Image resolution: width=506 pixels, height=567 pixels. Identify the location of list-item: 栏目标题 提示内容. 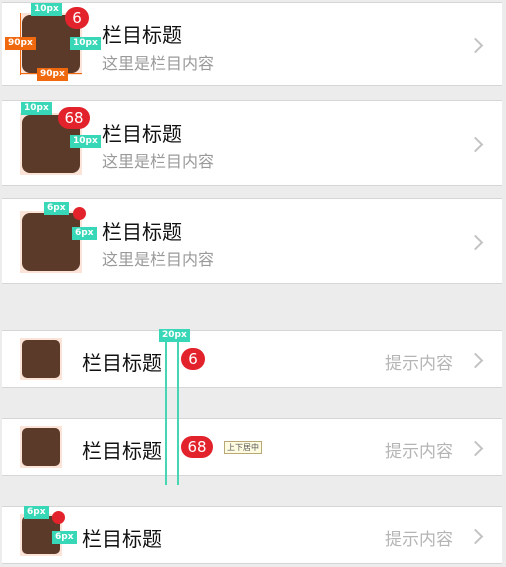
(252, 535).